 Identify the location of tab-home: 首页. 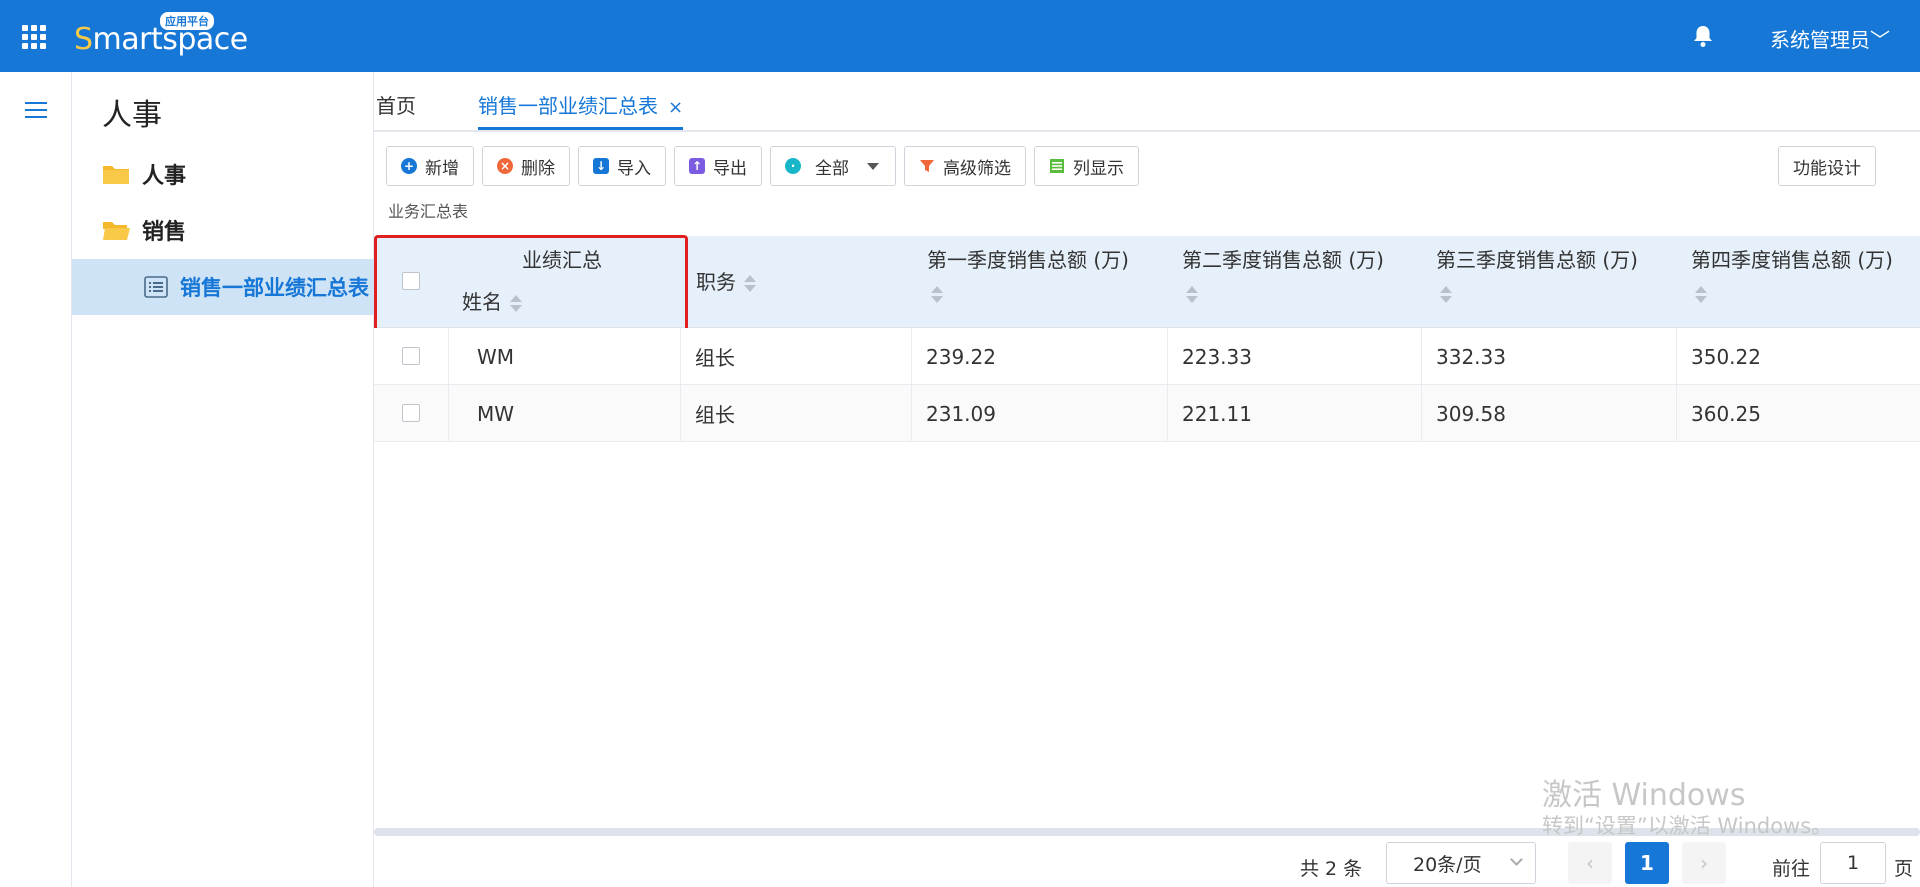
(396, 110).